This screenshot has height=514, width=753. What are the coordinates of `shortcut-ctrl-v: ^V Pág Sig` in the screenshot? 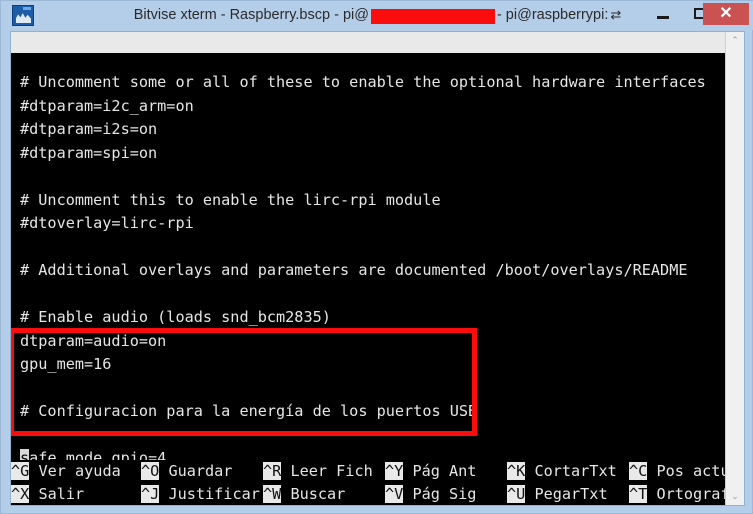 It's located at (430, 494).